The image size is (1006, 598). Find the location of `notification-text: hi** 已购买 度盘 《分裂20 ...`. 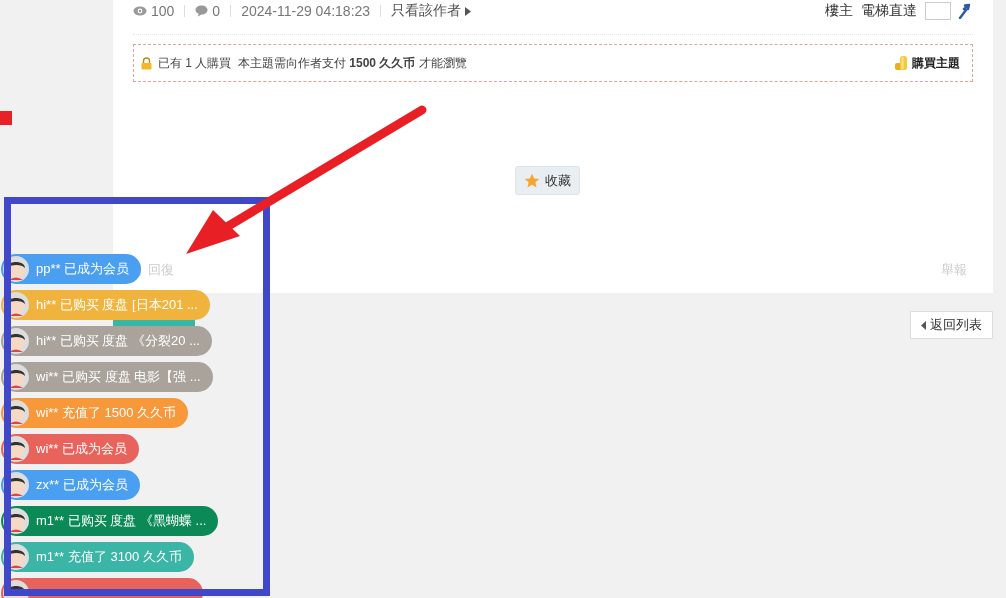

notification-text: hi** 已购买 度盘 《分裂20 ... is located at coordinates (118, 341).